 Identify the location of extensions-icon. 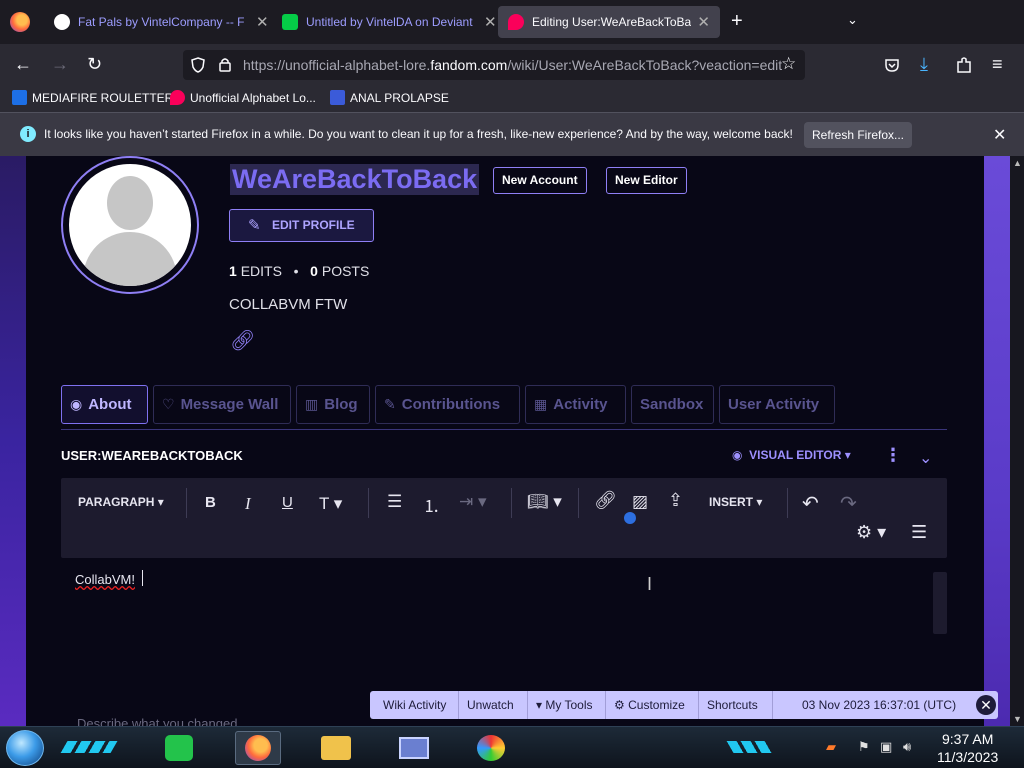
(964, 65).